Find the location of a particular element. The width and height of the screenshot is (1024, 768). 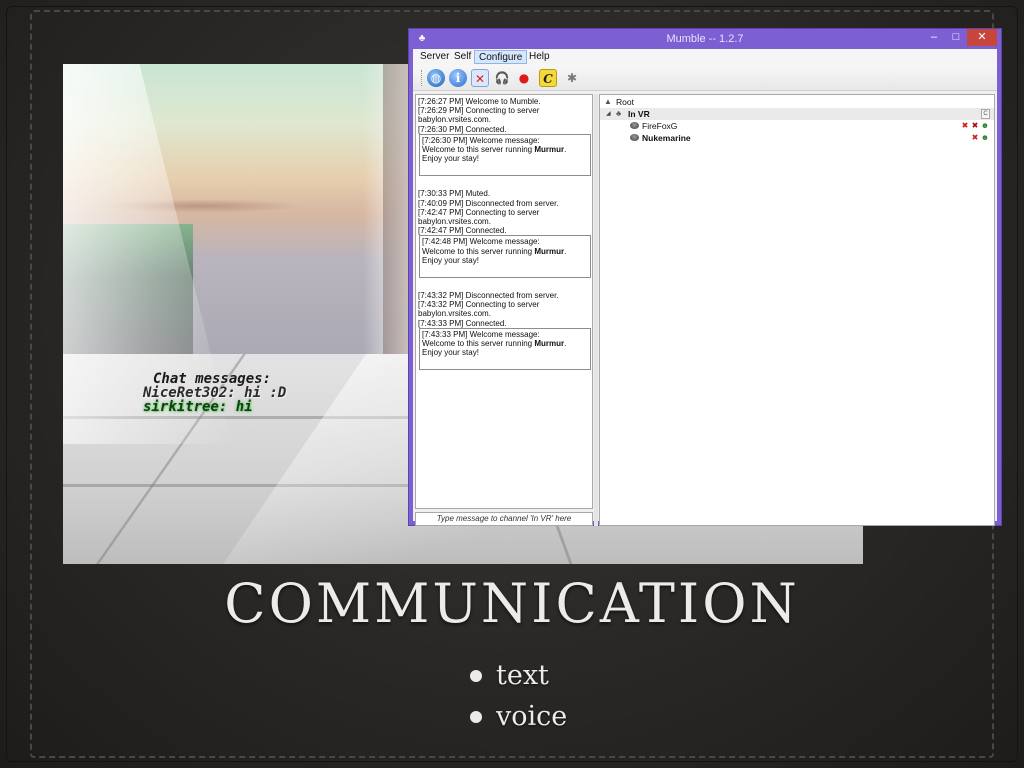

tree-user-firefoxg: FireFoxG ✖ ✖ ☻ is located at coordinates (797, 126).